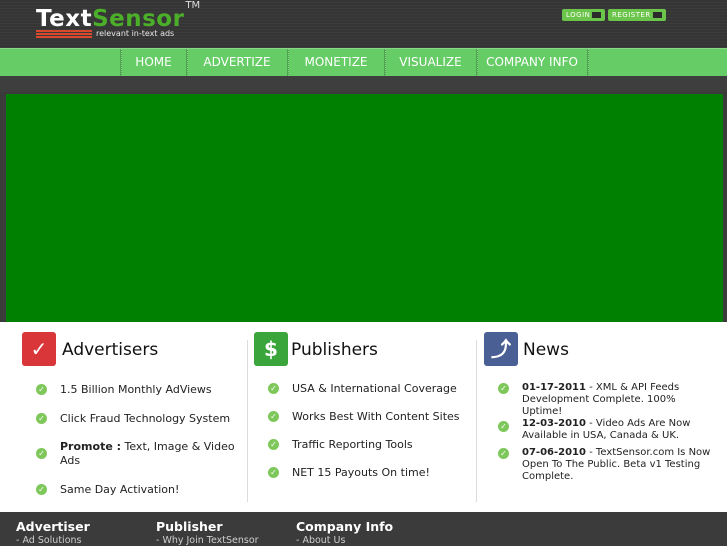  Describe the element at coordinates (110, 350) in the screenshot. I see `advertisers-title: Advertisers` at that location.